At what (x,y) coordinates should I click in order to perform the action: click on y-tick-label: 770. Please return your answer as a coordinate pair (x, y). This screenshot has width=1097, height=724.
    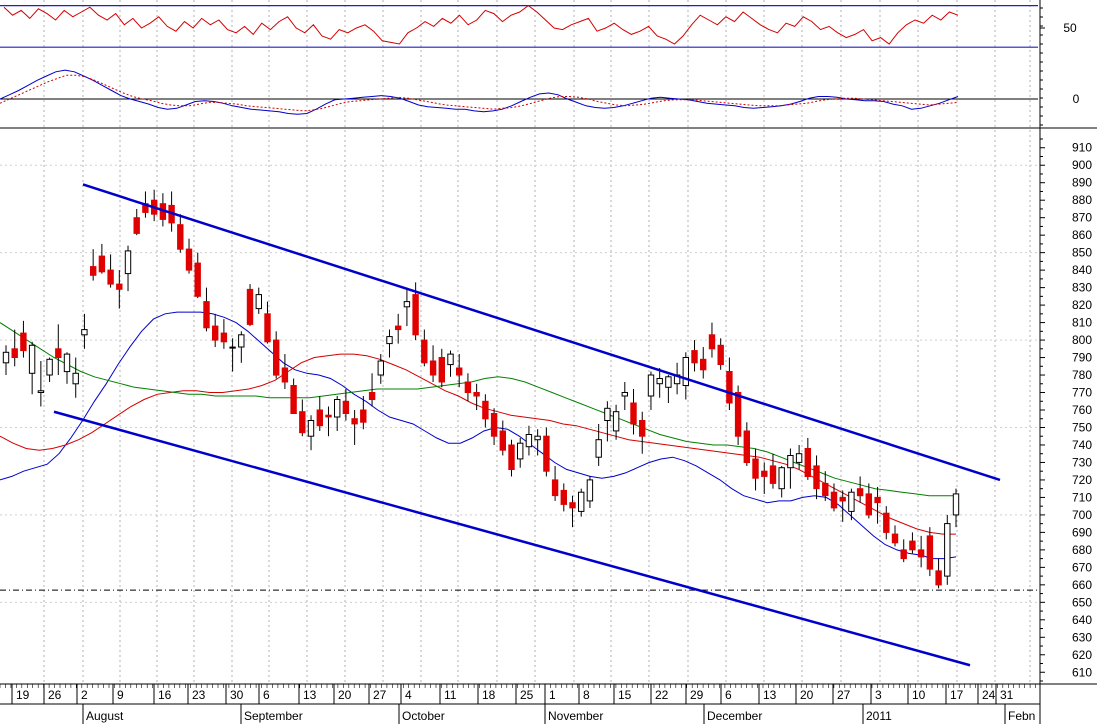
    Looking at the image, I should click on (1082, 393).